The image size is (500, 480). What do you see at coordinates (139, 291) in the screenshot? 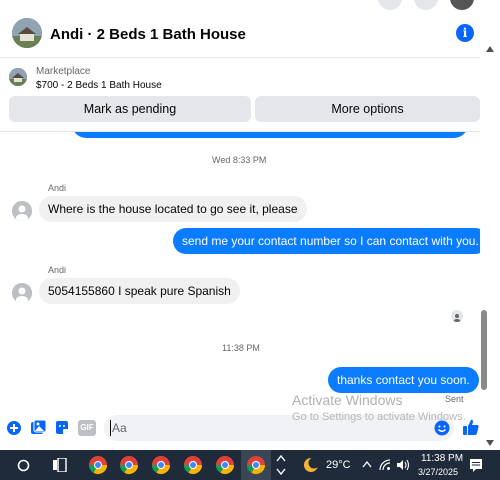
I see `incoming-message: 5054155860 I speak pure Spanish` at bounding box center [139, 291].